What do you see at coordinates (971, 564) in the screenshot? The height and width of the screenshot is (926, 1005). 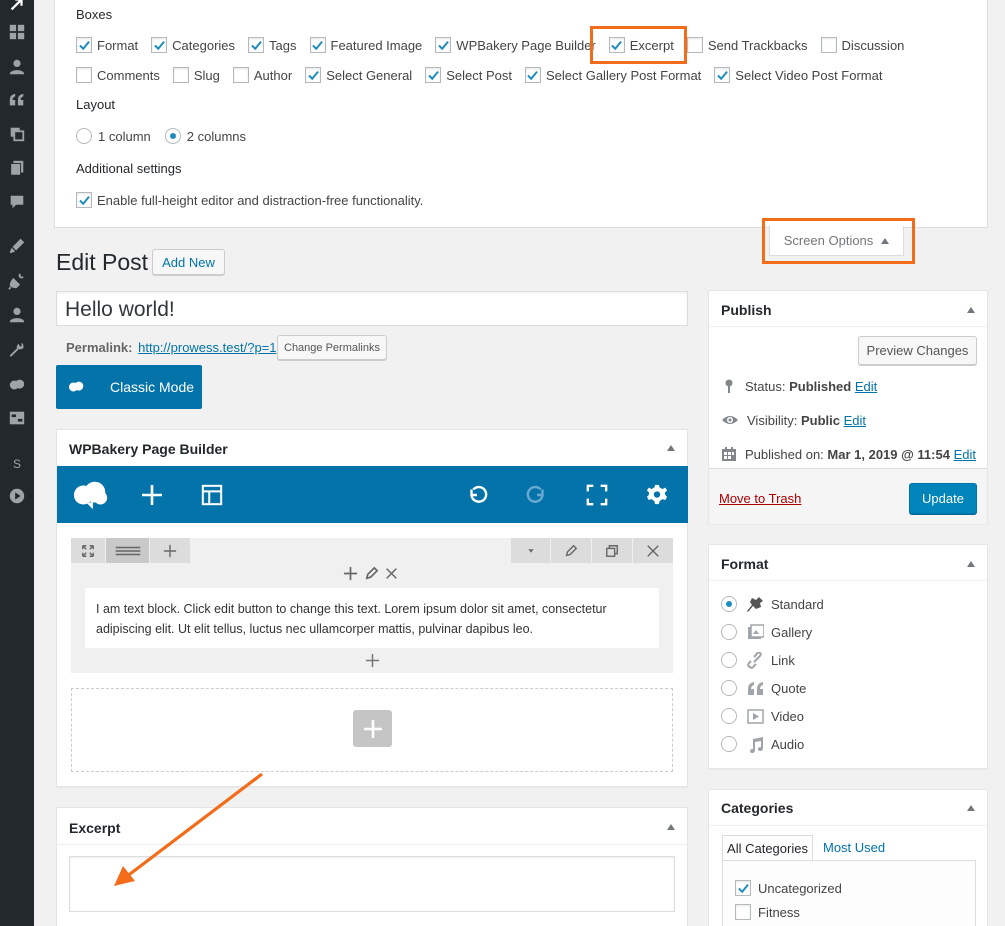 I see `format-toggle-icon` at bounding box center [971, 564].